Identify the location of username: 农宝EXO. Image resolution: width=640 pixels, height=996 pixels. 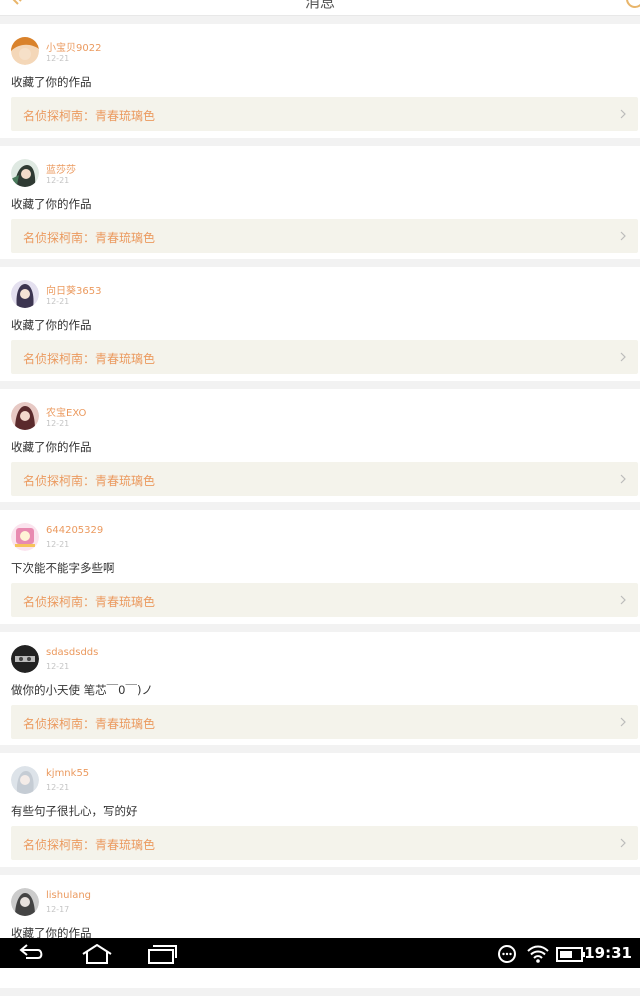
(66, 411).